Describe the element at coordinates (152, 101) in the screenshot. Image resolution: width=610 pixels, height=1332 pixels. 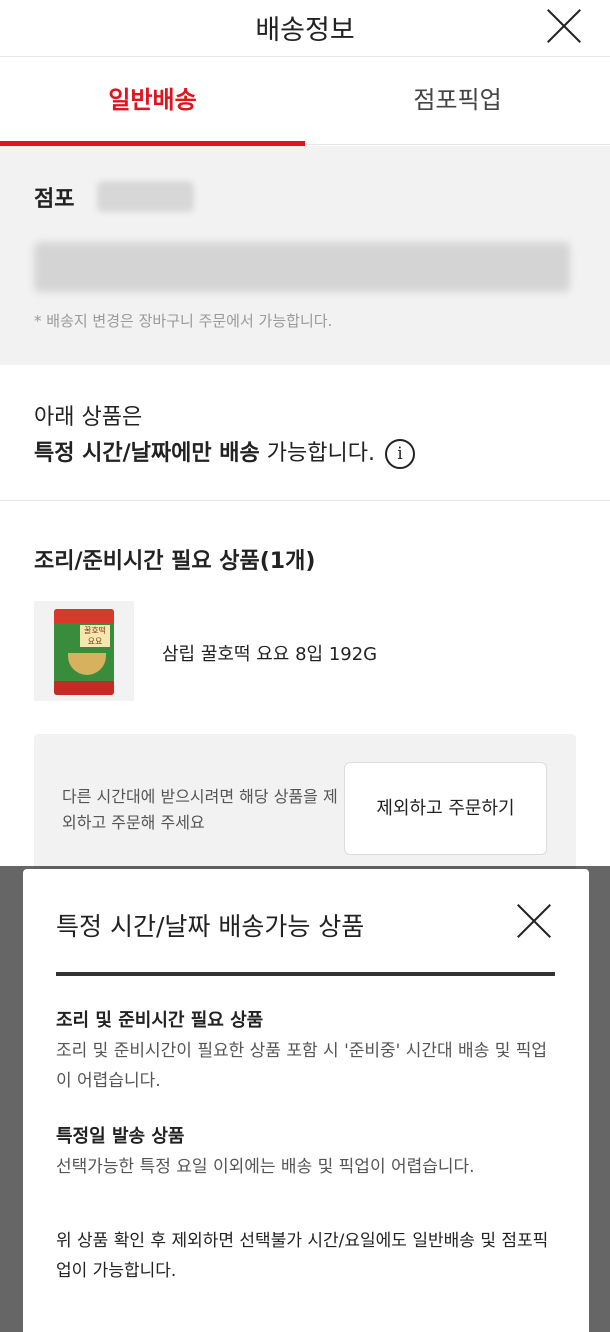
I see `tab-general-delivery: 일반배송` at that location.